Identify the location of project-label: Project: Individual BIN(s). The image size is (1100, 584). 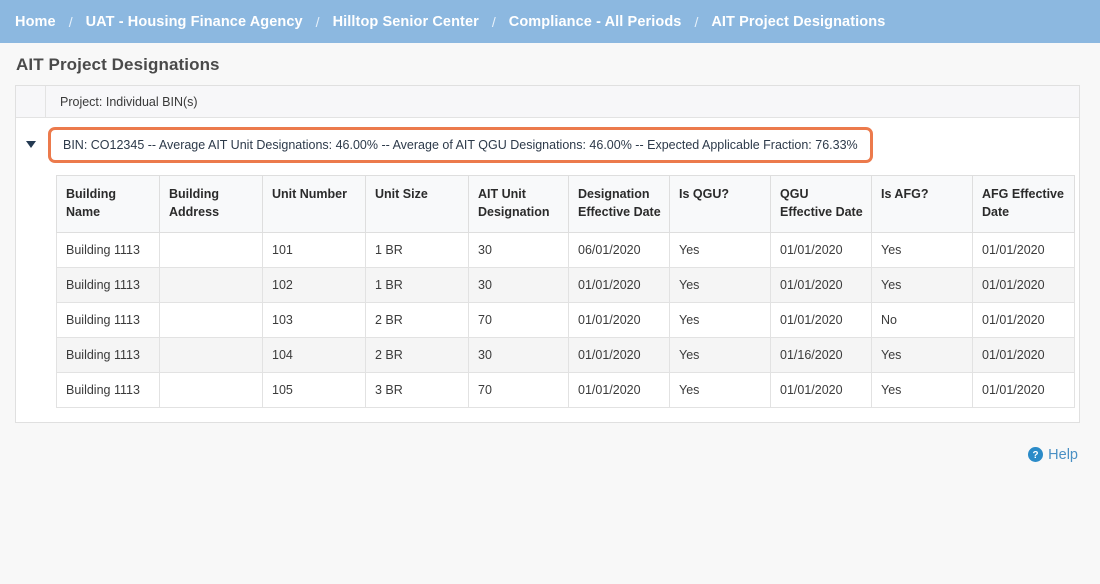
(129, 101).